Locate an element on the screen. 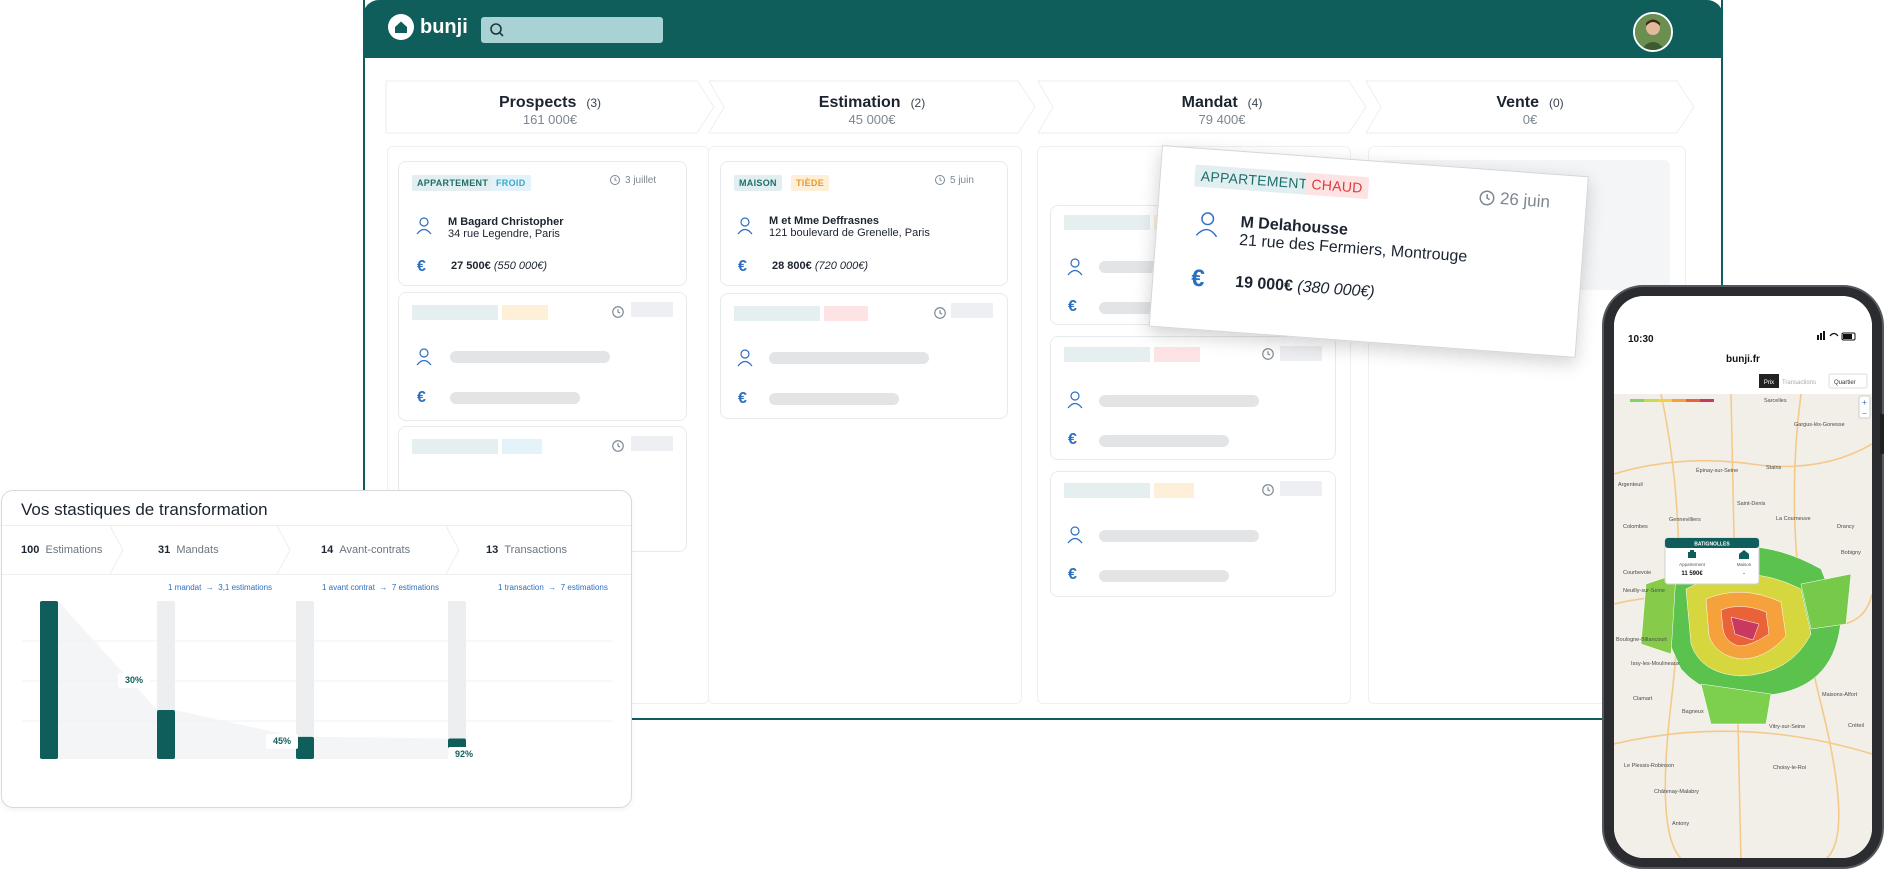  tab-transactions: Transactions is located at coordinates (1799, 383).